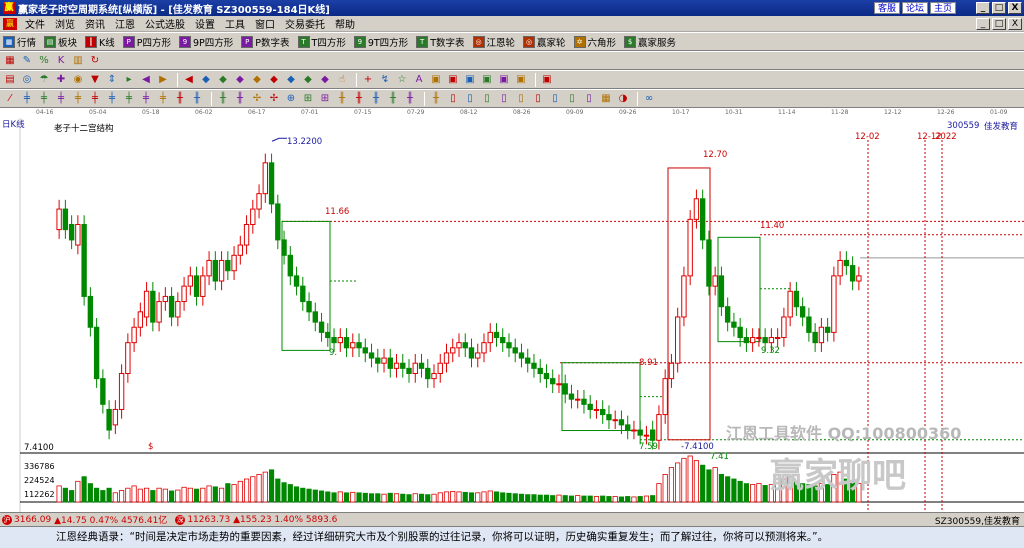 The height and width of the screenshot is (548, 1024). Describe the element at coordinates (380, 42) in the screenshot. I see `toolbar-button-7: 9 9T四方形` at that location.